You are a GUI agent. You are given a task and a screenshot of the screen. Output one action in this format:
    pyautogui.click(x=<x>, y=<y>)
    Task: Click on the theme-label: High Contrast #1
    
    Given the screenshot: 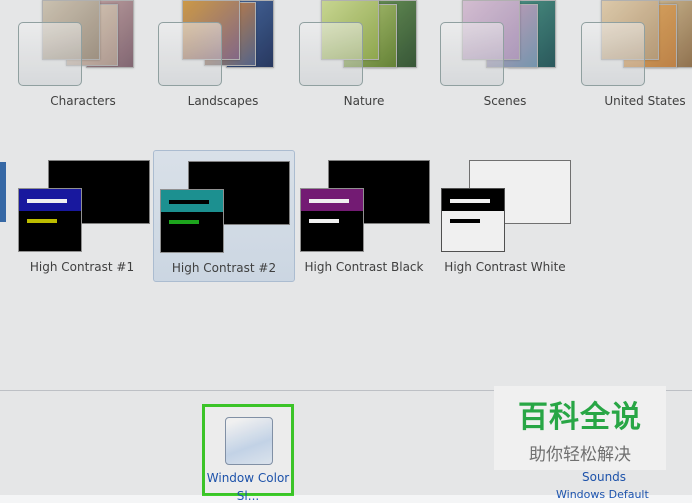 What is the action you would take?
    pyautogui.click(x=82, y=267)
    